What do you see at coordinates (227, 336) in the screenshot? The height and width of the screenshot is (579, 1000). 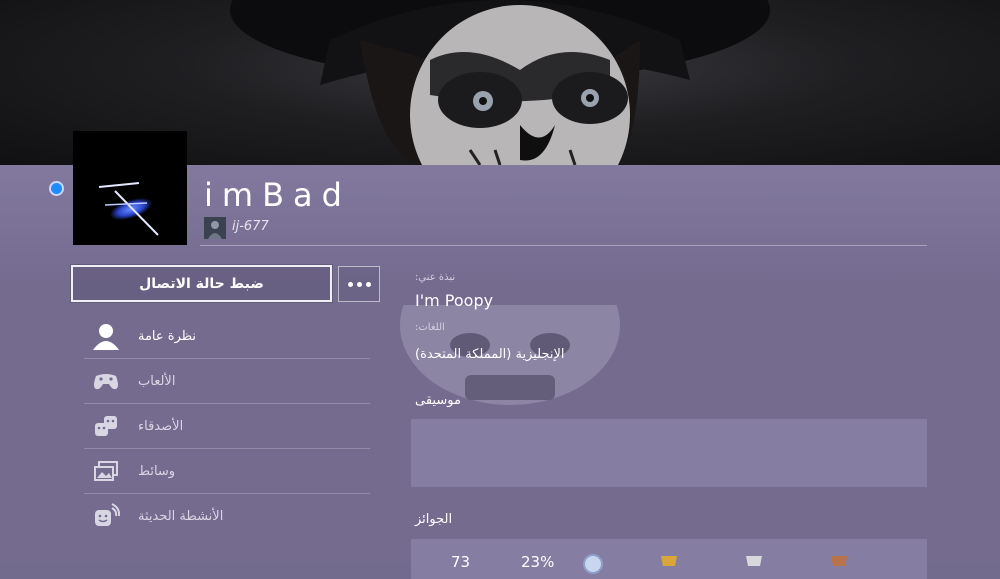 I see `menu-item-overview: نظرة عامة` at bounding box center [227, 336].